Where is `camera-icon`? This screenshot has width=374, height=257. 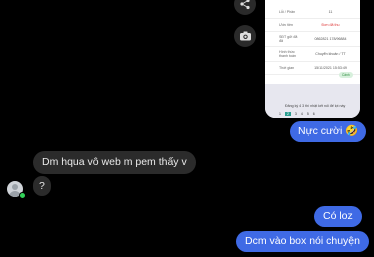
camera-icon is located at coordinates (245, 36).